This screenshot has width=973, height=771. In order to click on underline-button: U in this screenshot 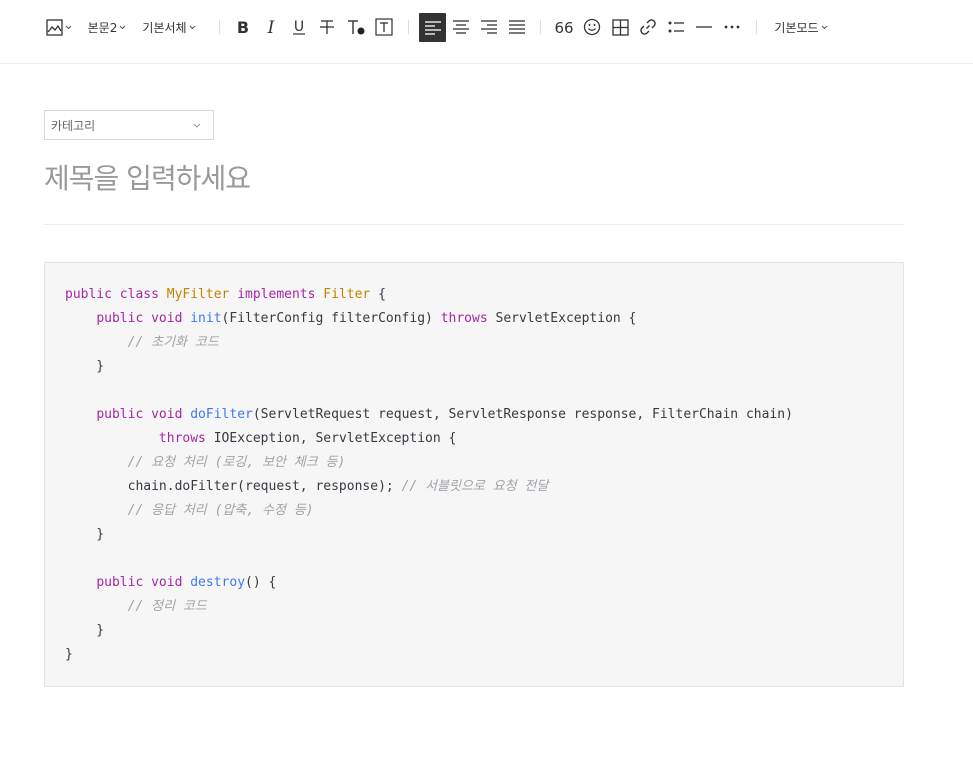, I will do `click(299, 27)`.